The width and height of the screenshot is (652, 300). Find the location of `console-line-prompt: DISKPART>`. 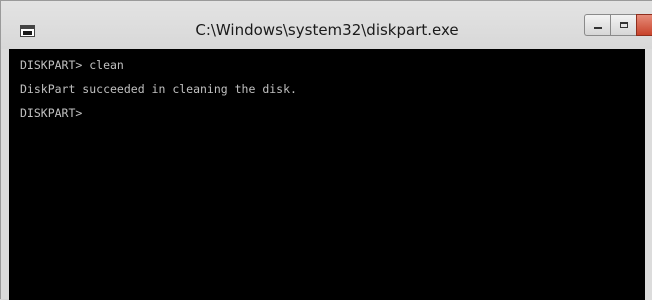

console-line-prompt: DISKPART> is located at coordinates (51, 113).